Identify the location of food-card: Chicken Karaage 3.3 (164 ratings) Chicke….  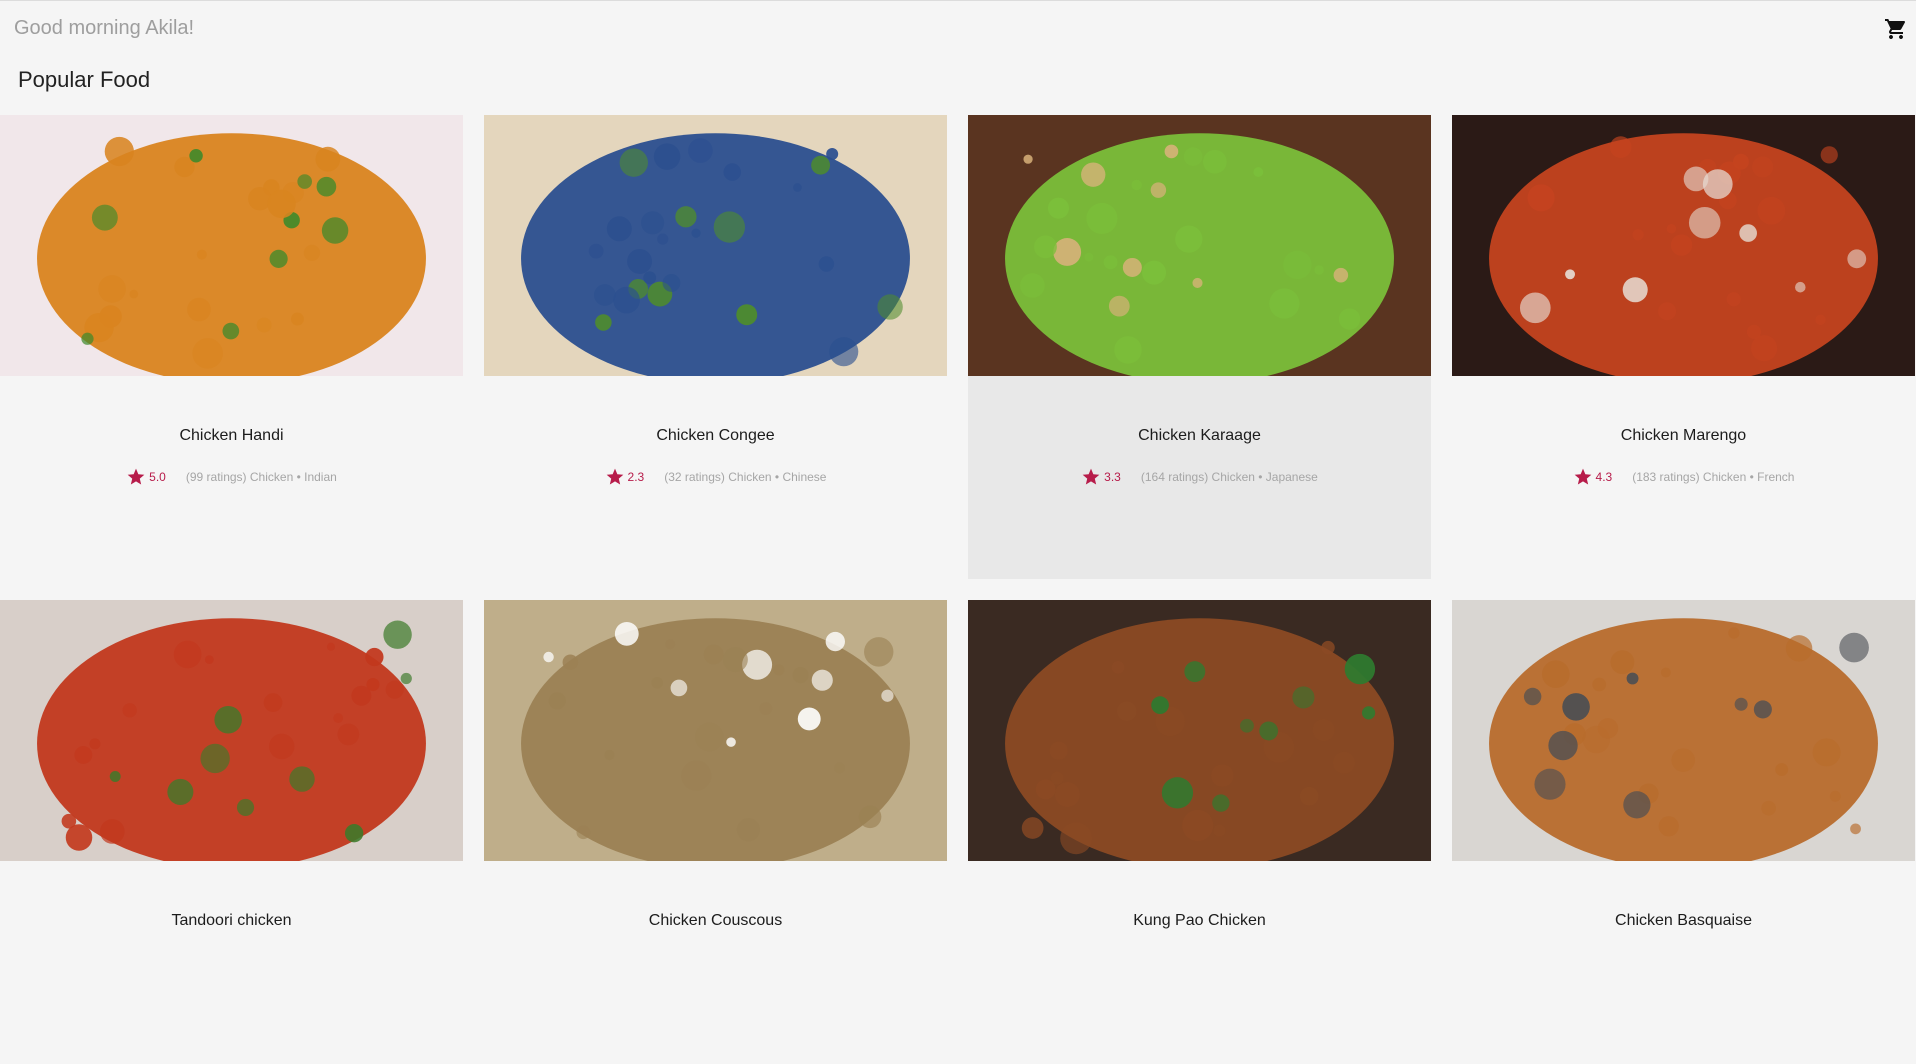
(1199, 347).